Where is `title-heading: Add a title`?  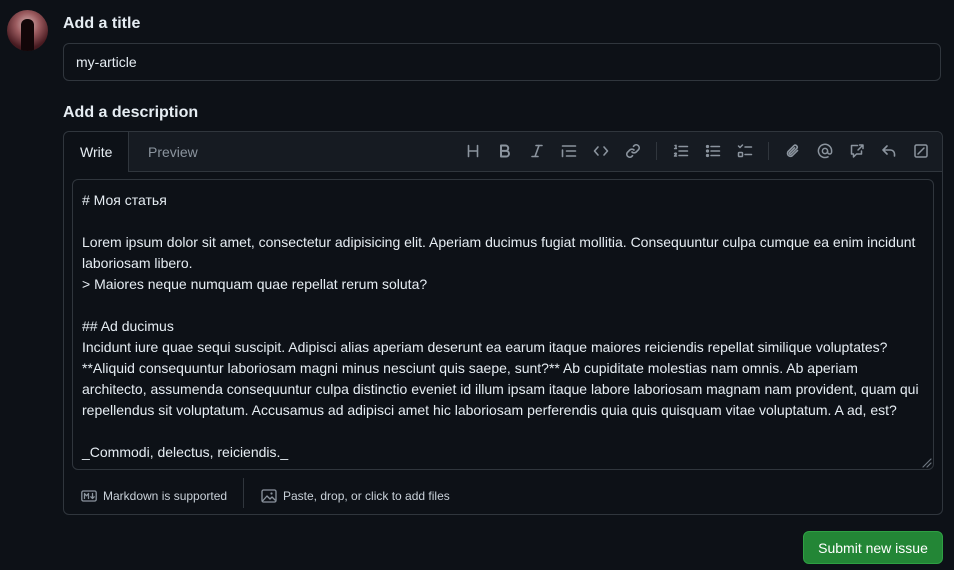
title-heading: Add a title is located at coordinates (102, 23).